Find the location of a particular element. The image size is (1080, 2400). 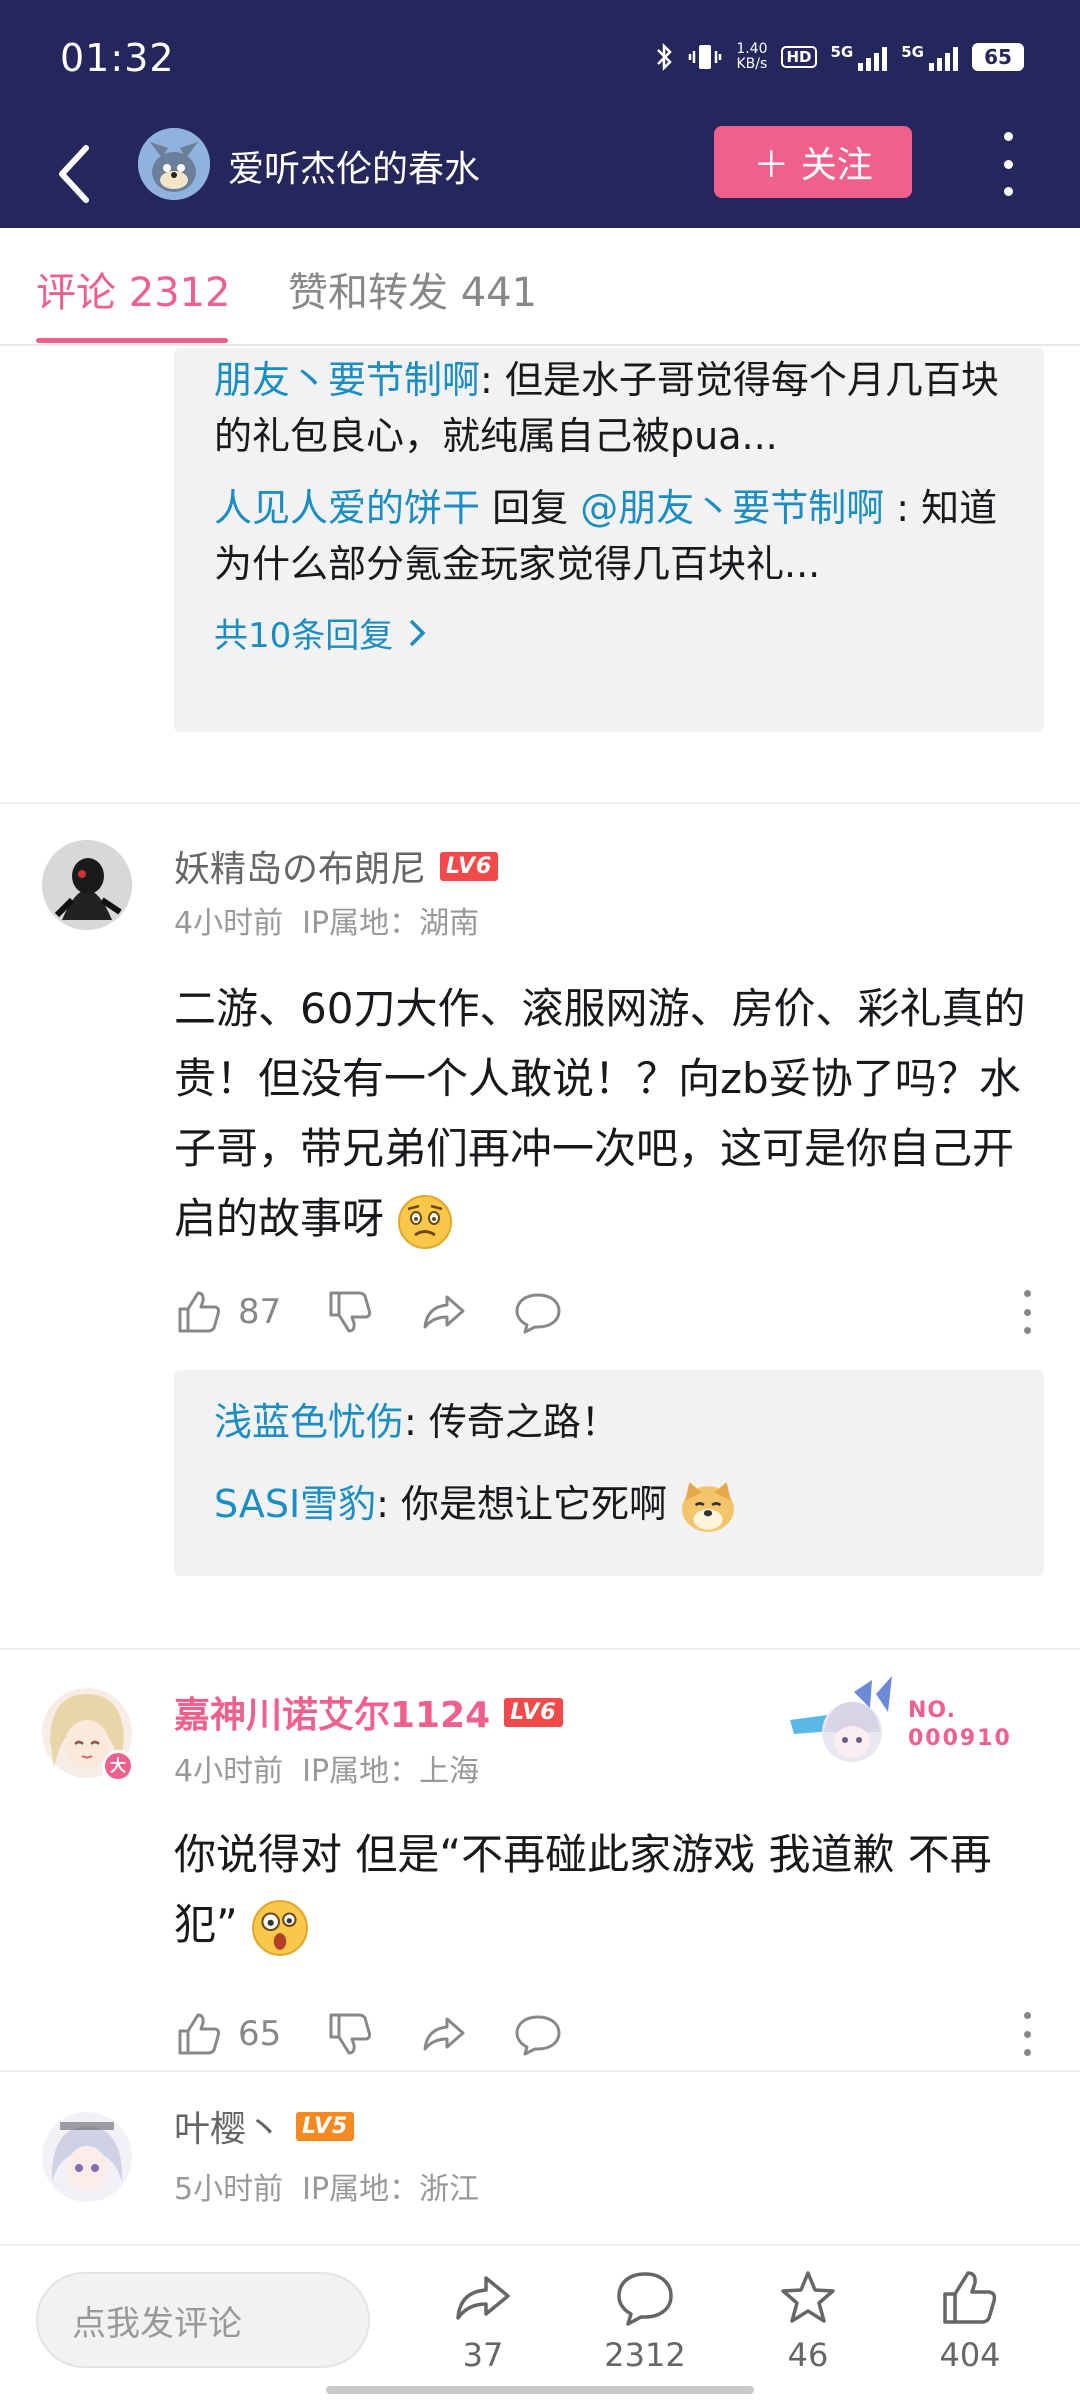

back-arrow-icon is located at coordinates (78, 174).